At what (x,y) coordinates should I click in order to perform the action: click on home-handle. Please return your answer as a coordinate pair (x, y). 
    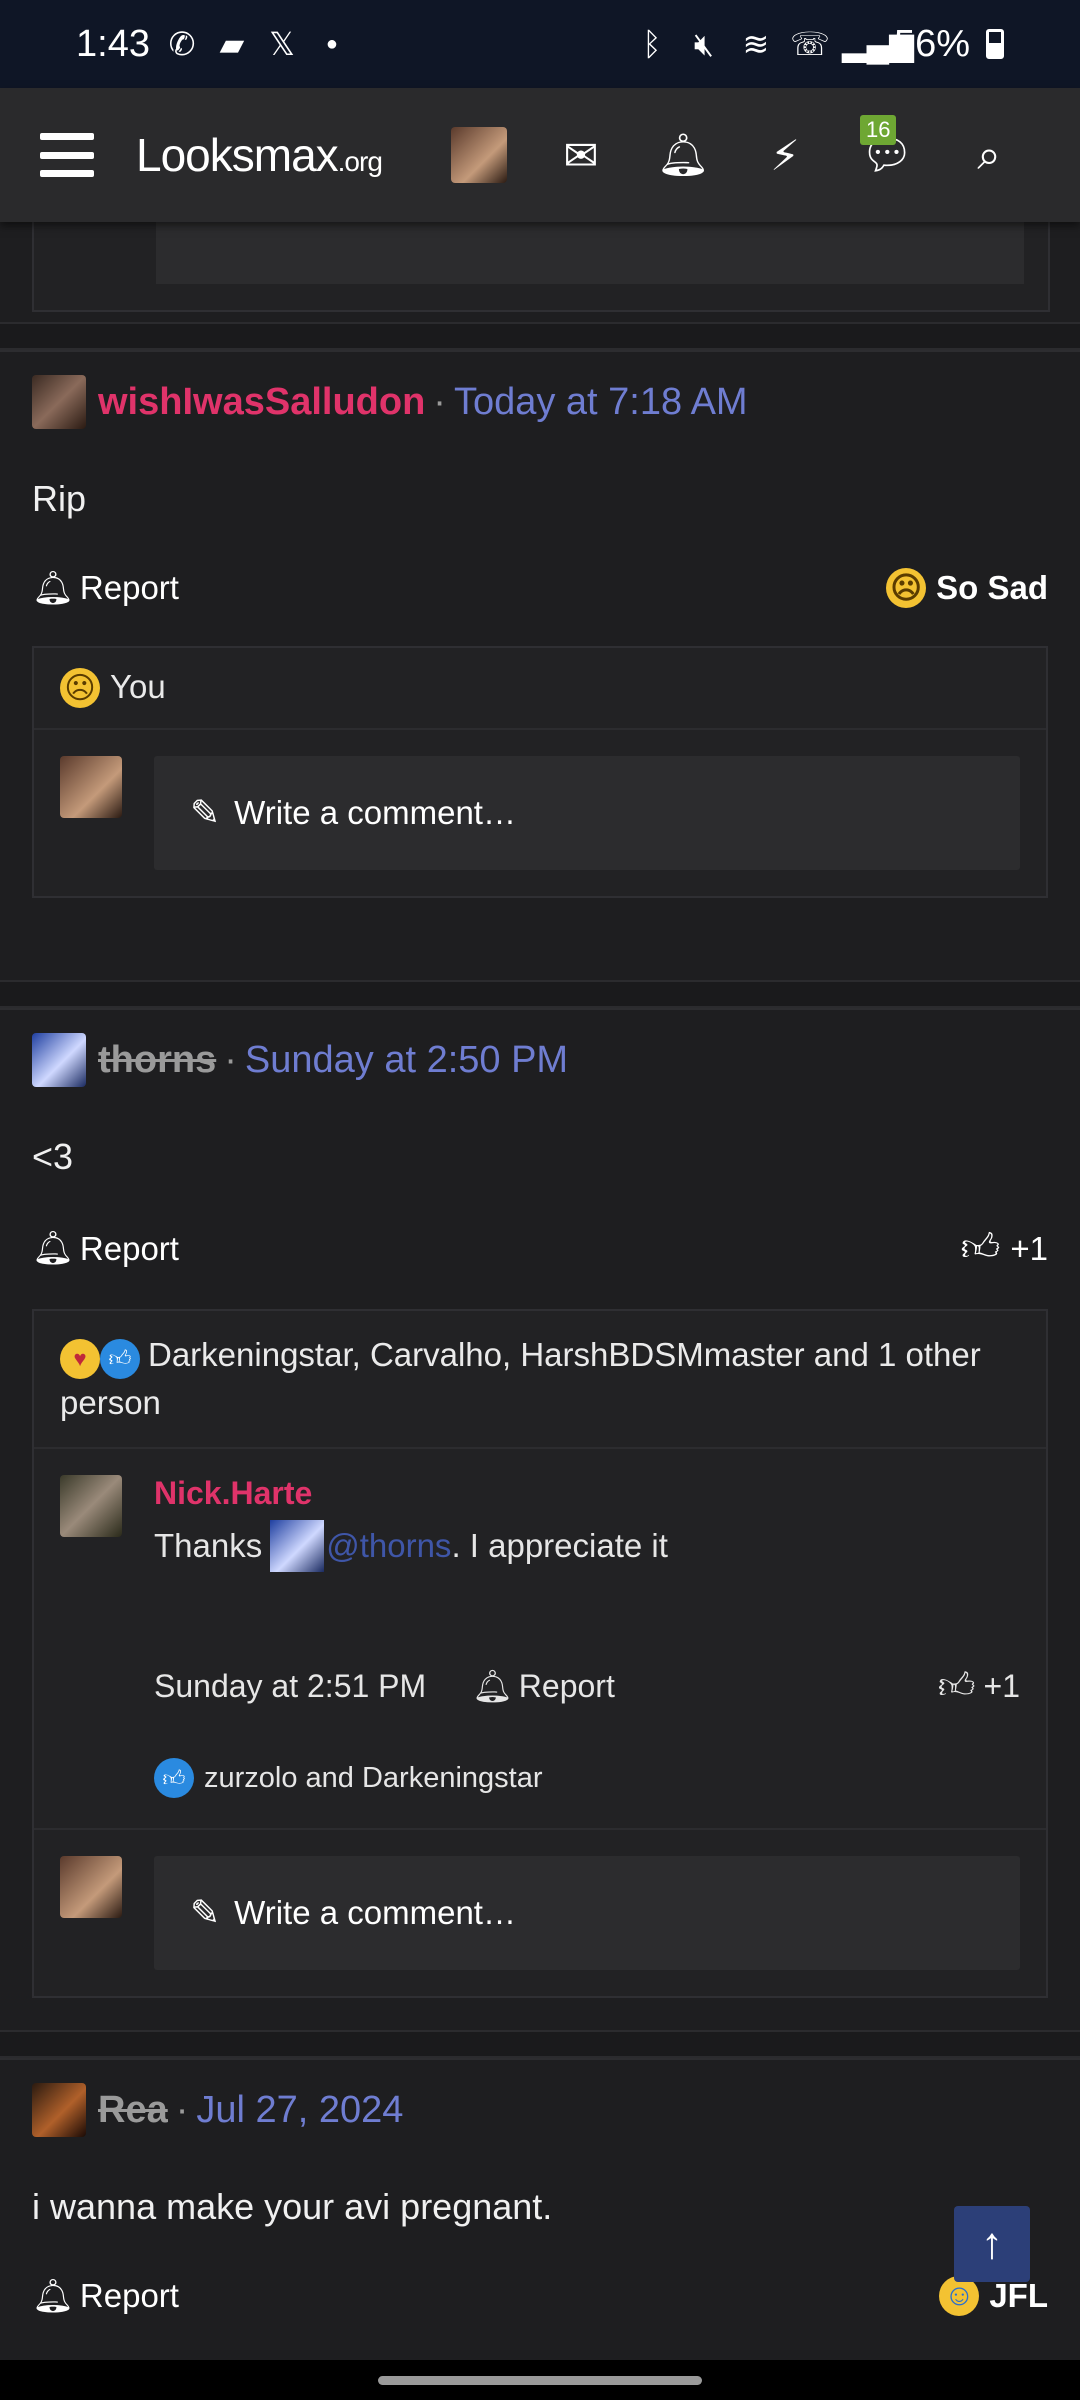
    Looking at the image, I should click on (540, 2380).